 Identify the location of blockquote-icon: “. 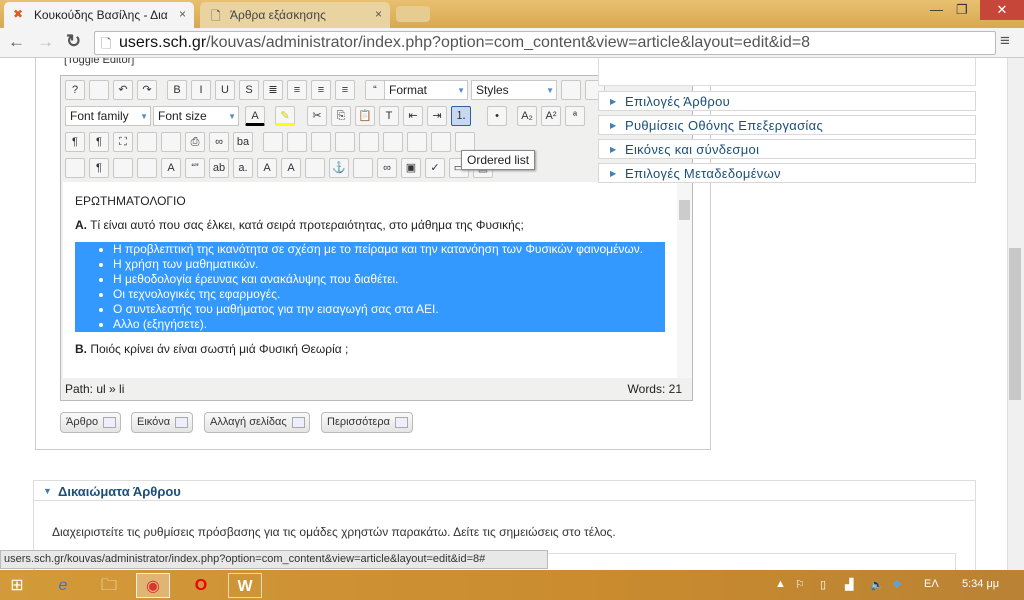
(375, 90).